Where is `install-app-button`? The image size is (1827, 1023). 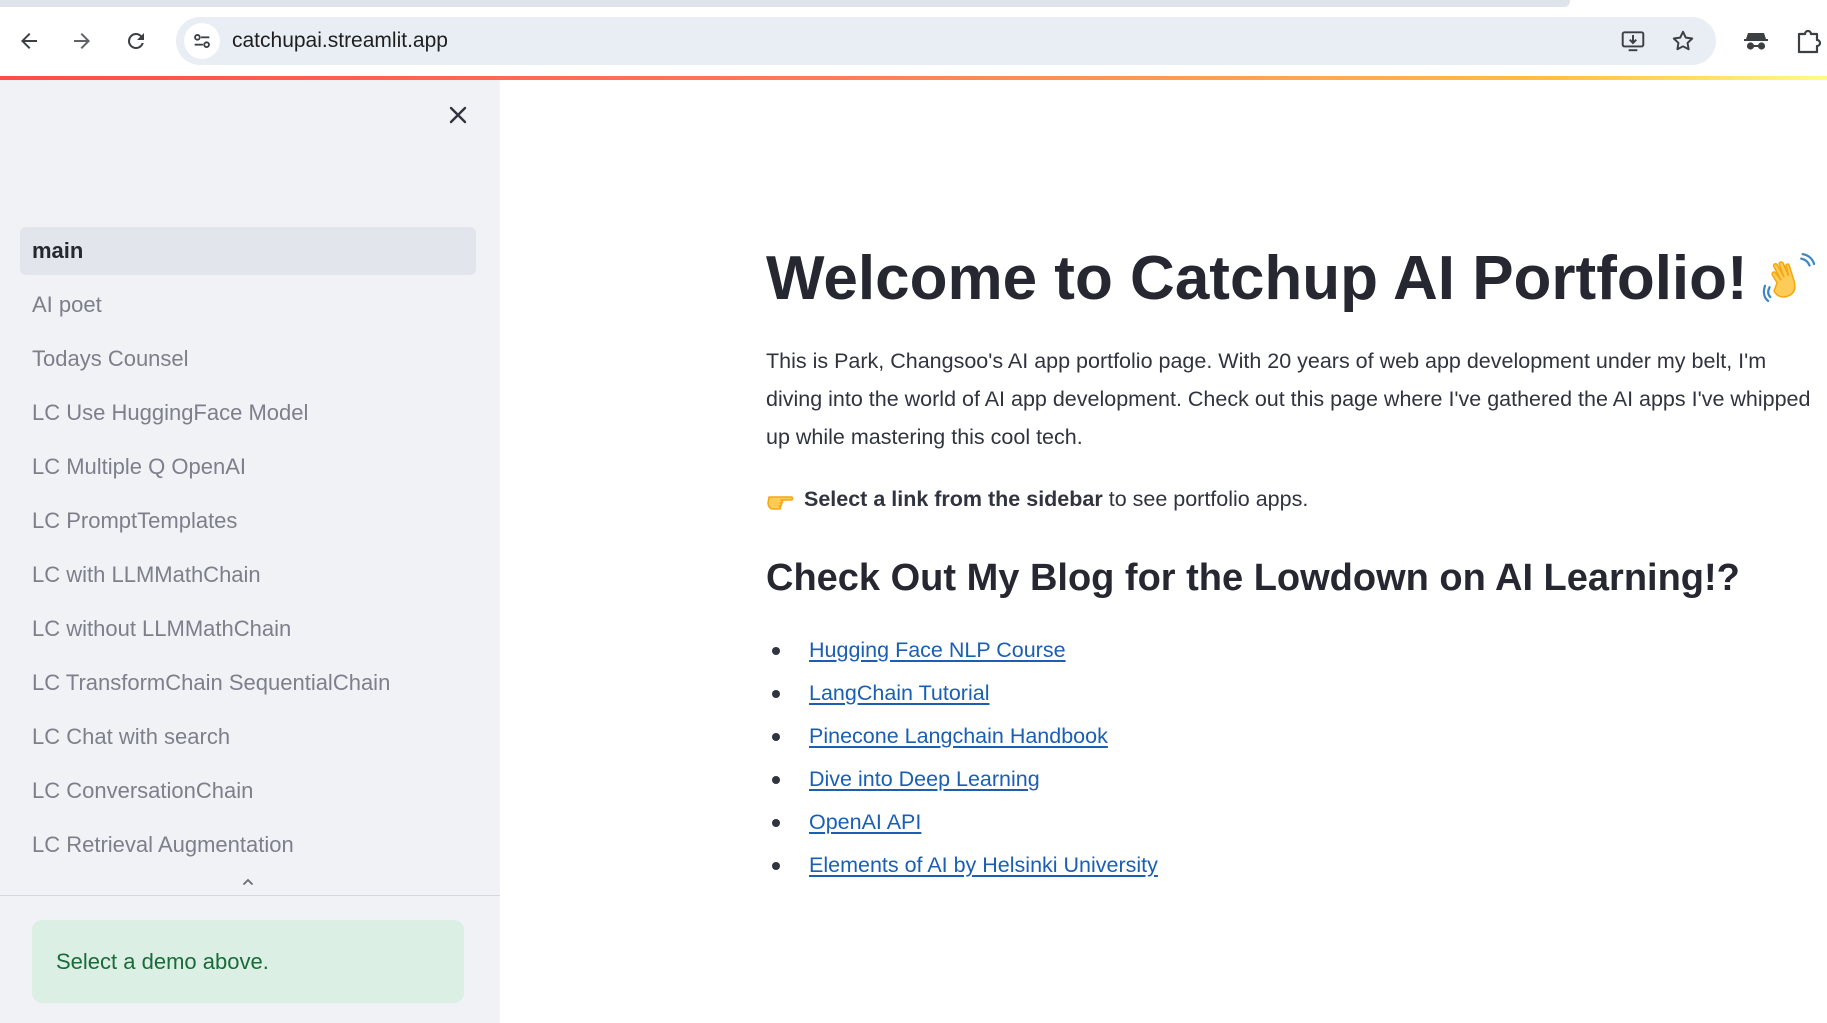
install-app-button is located at coordinates (1633, 41).